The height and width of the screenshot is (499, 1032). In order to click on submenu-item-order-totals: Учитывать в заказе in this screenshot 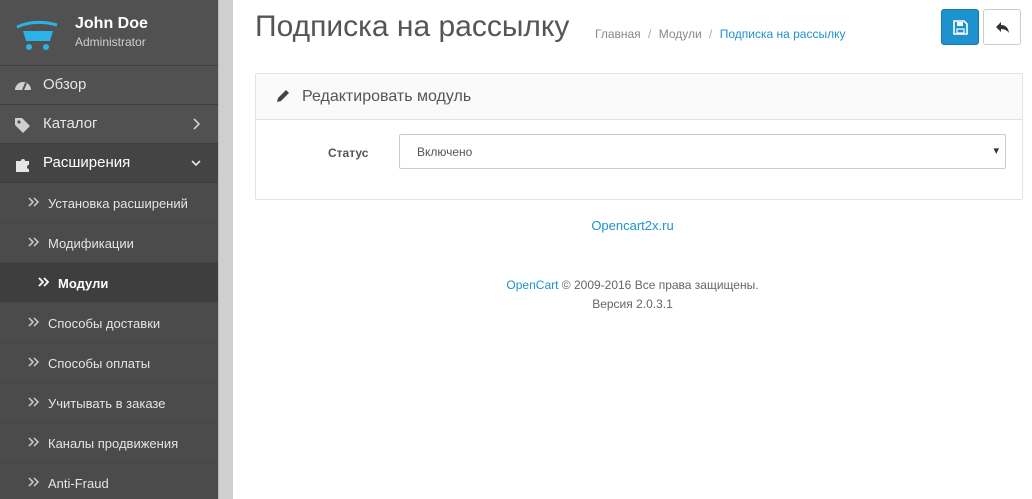, I will do `click(109, 403)`.